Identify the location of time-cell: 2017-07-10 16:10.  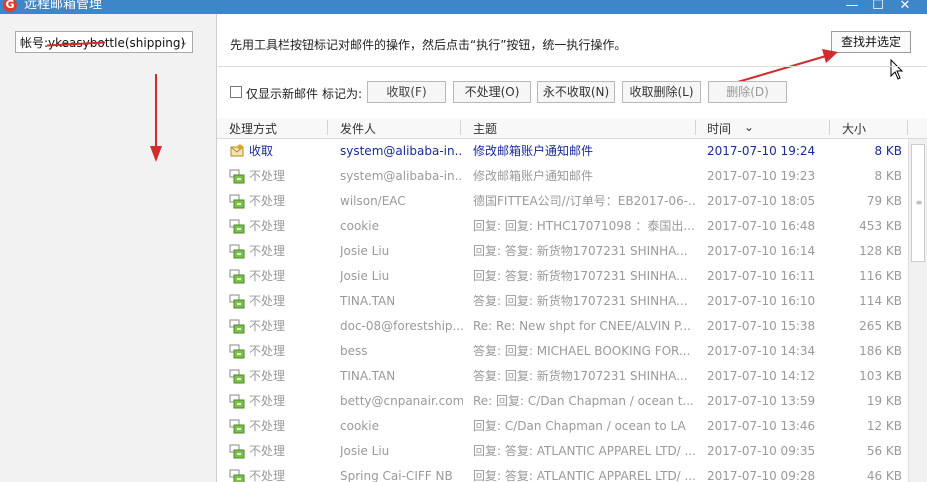
(761, 301).